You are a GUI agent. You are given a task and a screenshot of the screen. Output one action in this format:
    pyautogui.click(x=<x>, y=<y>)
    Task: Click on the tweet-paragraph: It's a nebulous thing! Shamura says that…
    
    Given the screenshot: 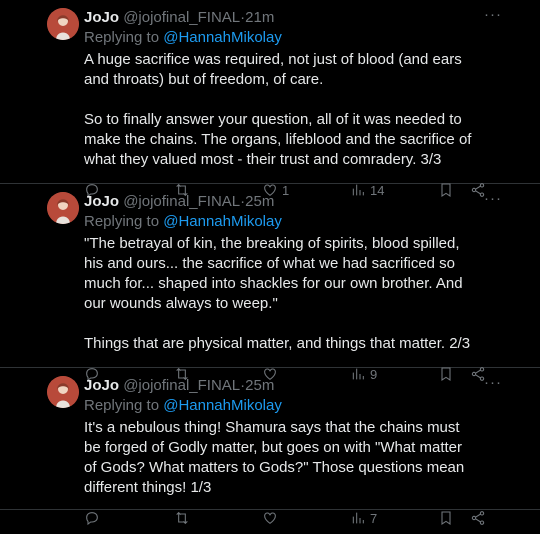 What is the action you would take?
    pyautogui.click(x=274, y=457)
    